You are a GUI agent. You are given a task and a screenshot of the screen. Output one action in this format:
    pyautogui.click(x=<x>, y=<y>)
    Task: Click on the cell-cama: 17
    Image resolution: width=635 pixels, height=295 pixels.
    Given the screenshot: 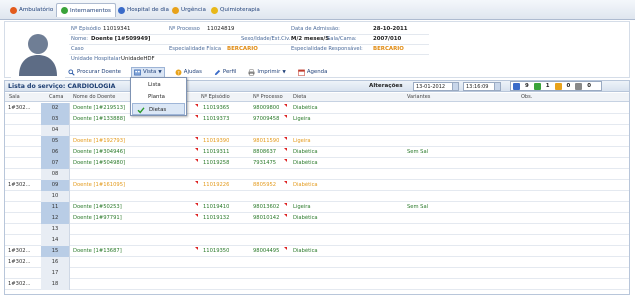 What is the action you would take?
    pyautogui.click(x=55, y=273)
    